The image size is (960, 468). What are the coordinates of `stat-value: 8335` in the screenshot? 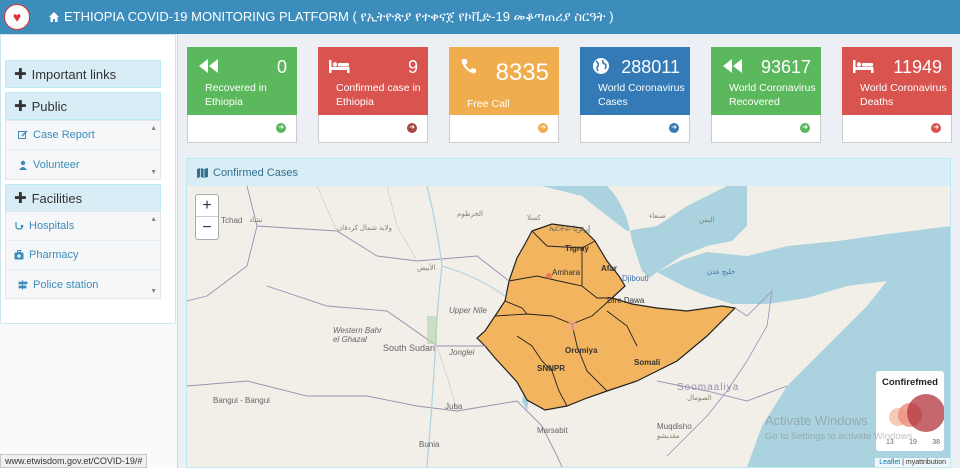 It's located at (522, 72).